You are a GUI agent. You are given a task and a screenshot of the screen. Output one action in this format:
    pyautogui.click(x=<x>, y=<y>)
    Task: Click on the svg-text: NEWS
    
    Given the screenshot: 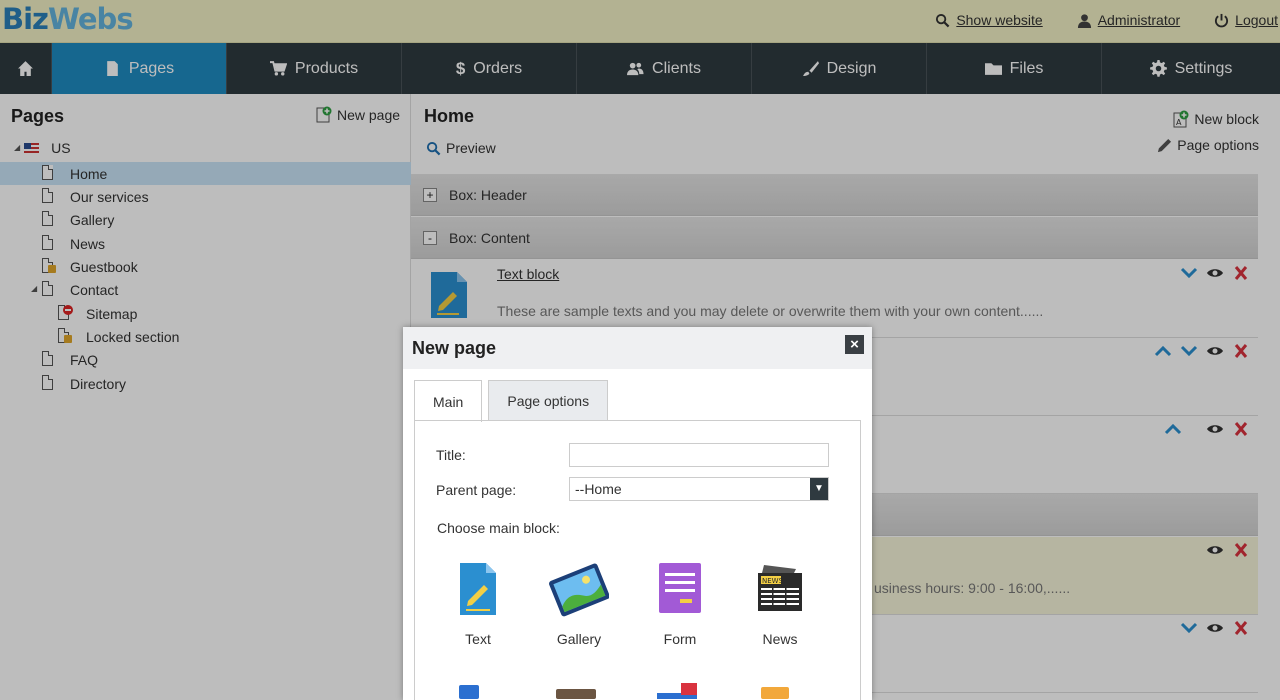 What is the action you would take?
    pyautogui.click(x=773, y=581)
    